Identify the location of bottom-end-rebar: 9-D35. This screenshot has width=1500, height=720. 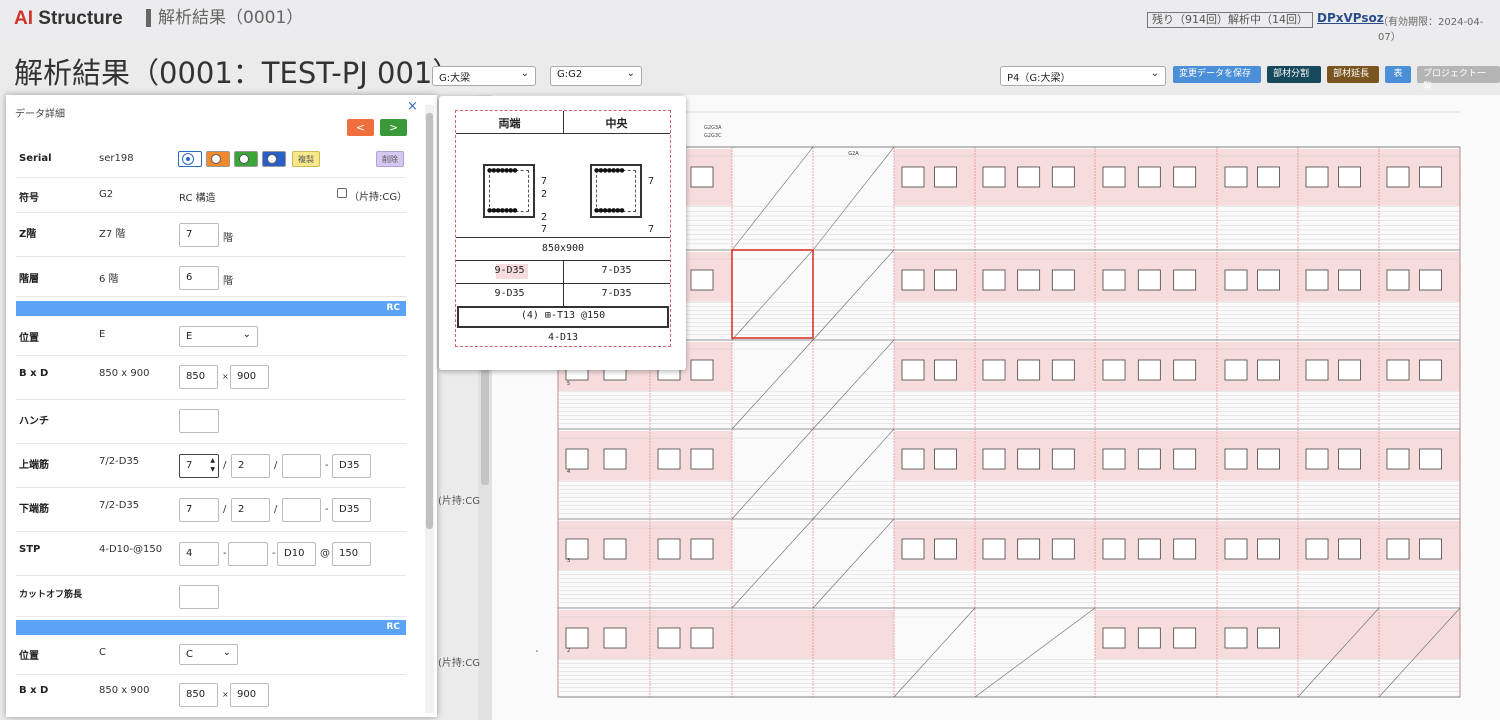
(509, 293).